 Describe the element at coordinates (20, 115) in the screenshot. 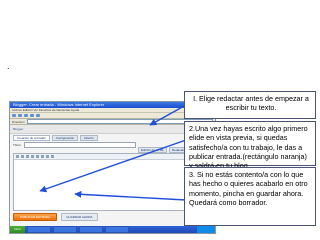

I see `forward-icon` at that location.